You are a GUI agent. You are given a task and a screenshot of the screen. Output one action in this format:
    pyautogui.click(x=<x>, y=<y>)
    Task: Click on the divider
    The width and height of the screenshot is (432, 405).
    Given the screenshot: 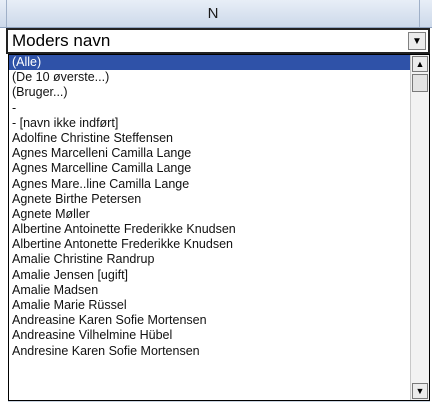 What is the action you would take?
    pyautogui.click(x=219, y=401)
    